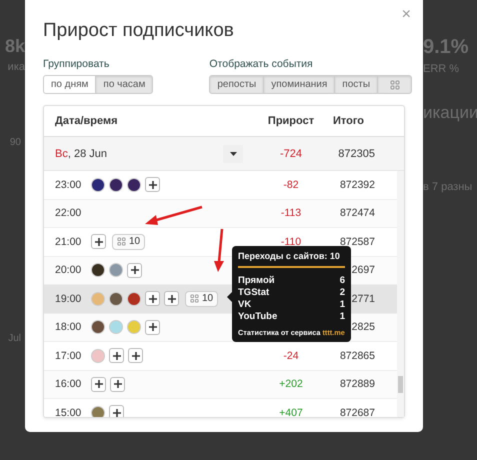 The image size is (477, 460). What do you see at coordinates (357, 213) in the screenshot?
I see `total-value: 872474` at bounding box center [357, 213].